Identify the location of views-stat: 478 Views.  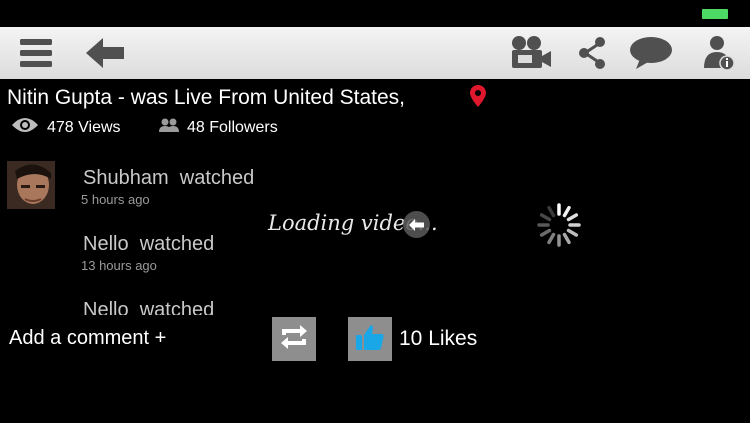
(66, 127).